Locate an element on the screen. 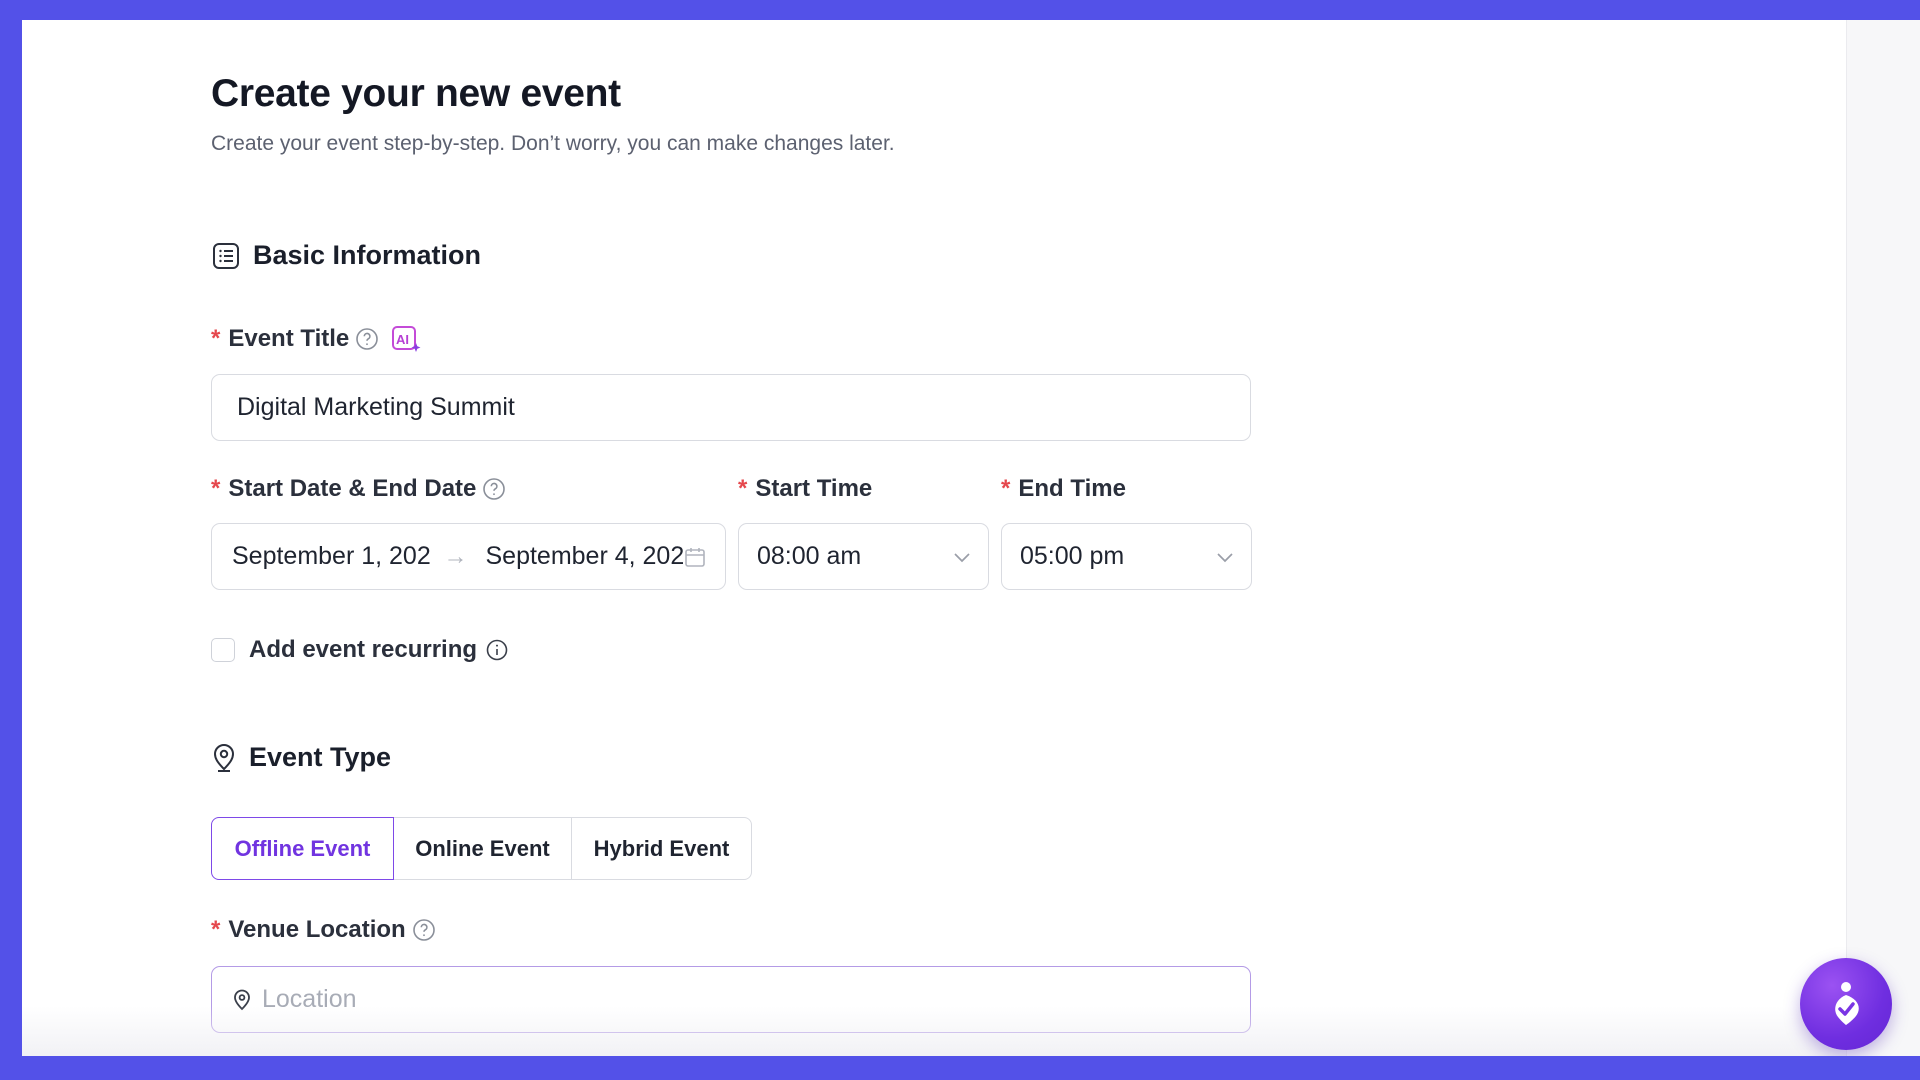  event-type-online: Online Event is located at coordinates (482, 848).